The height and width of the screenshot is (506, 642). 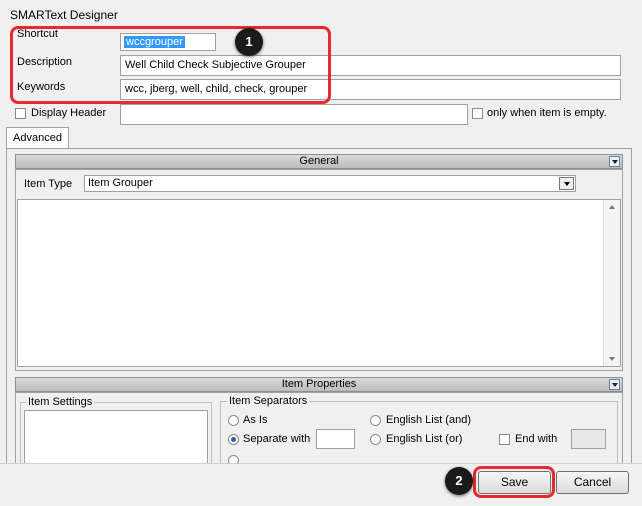 I want to click on english-and-label: English List (and), so click(x=428, y=420).